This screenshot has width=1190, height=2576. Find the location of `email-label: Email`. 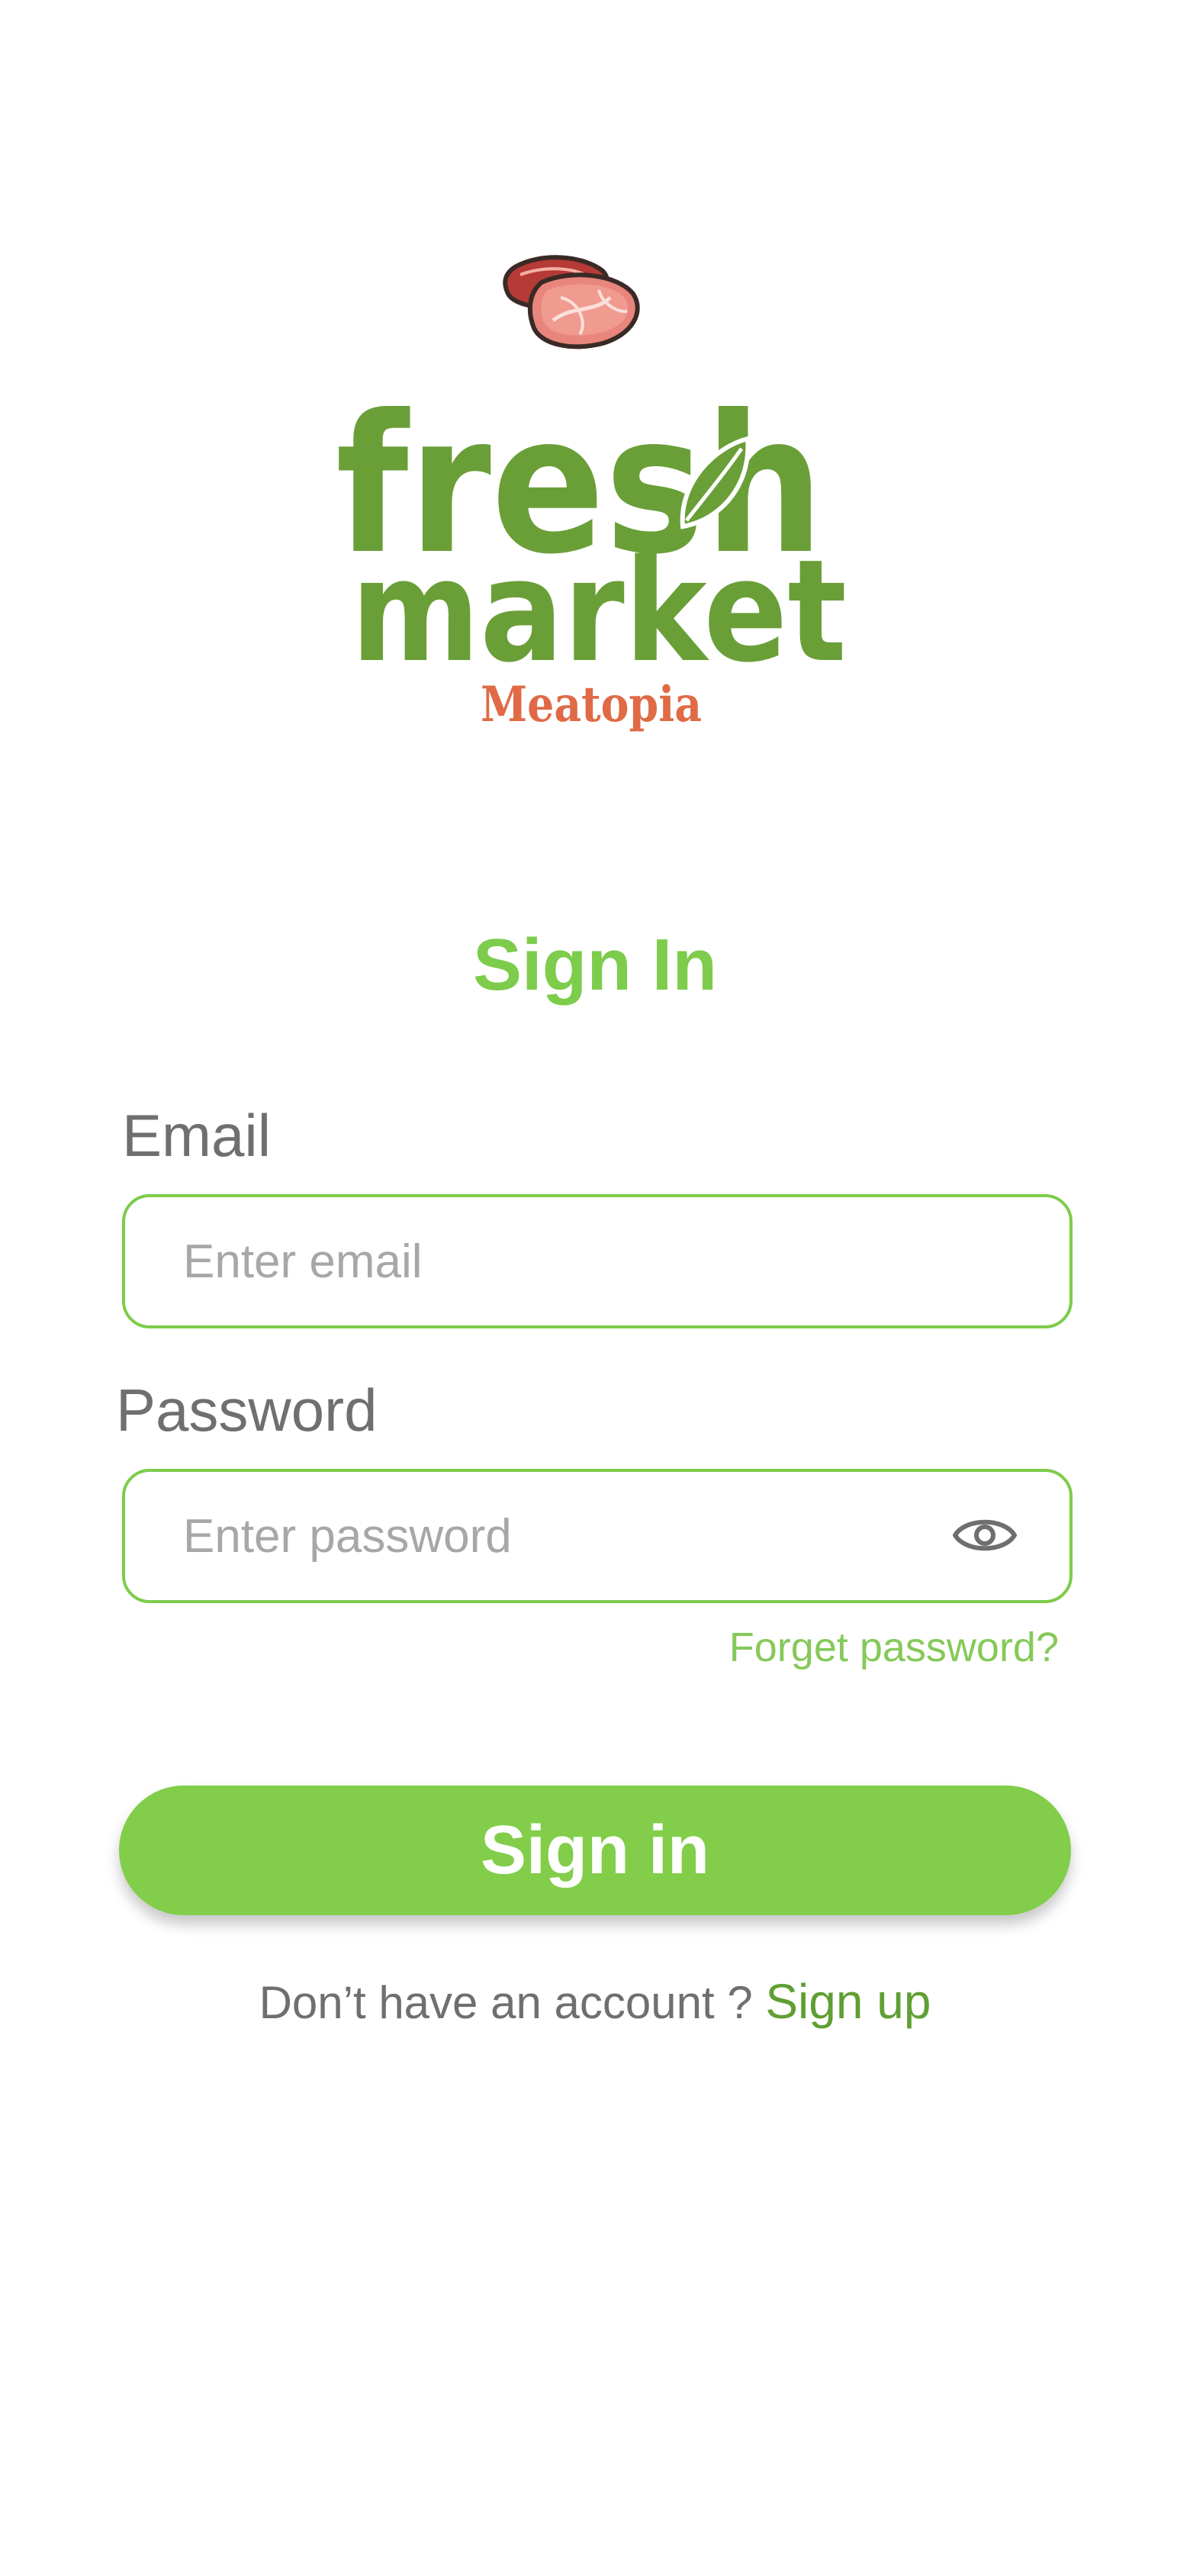

email-label: Email is located at coordinates (197, 1135).